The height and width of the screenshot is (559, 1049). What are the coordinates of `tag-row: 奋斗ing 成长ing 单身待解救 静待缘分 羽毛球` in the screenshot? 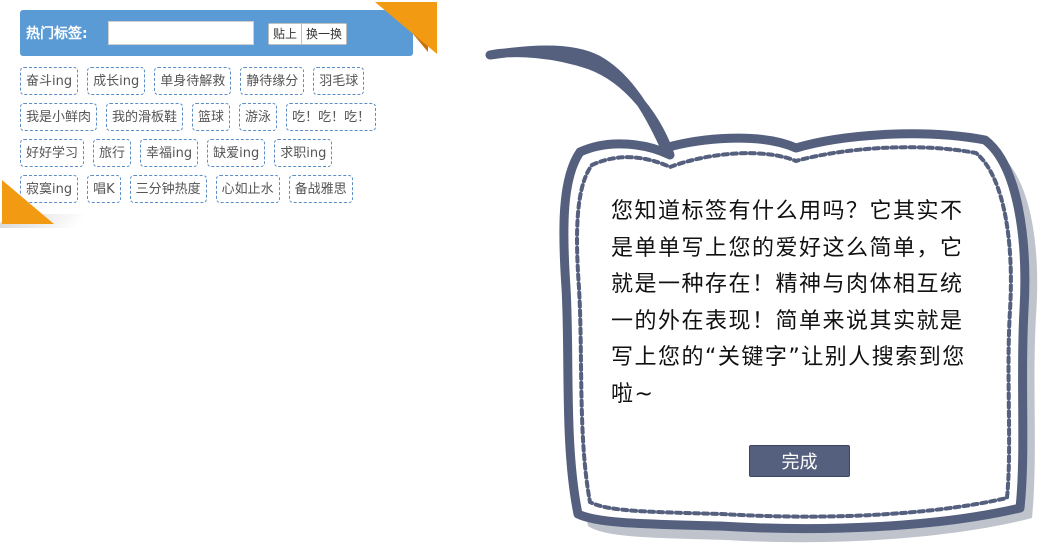 It's located at (217, 81).